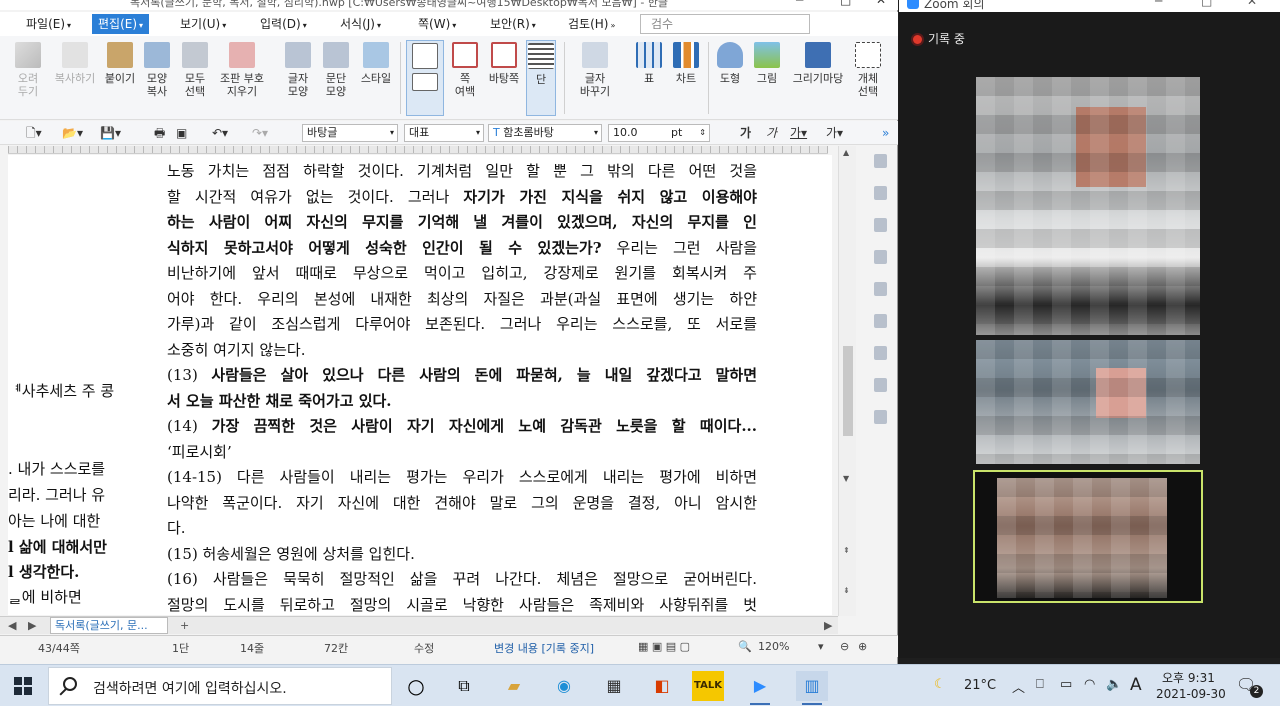  Describe the element at coordinates (664, 646) in the screenshot. I see `view-mode-icons: ▦ ▣ ▤ ▢` at that location.